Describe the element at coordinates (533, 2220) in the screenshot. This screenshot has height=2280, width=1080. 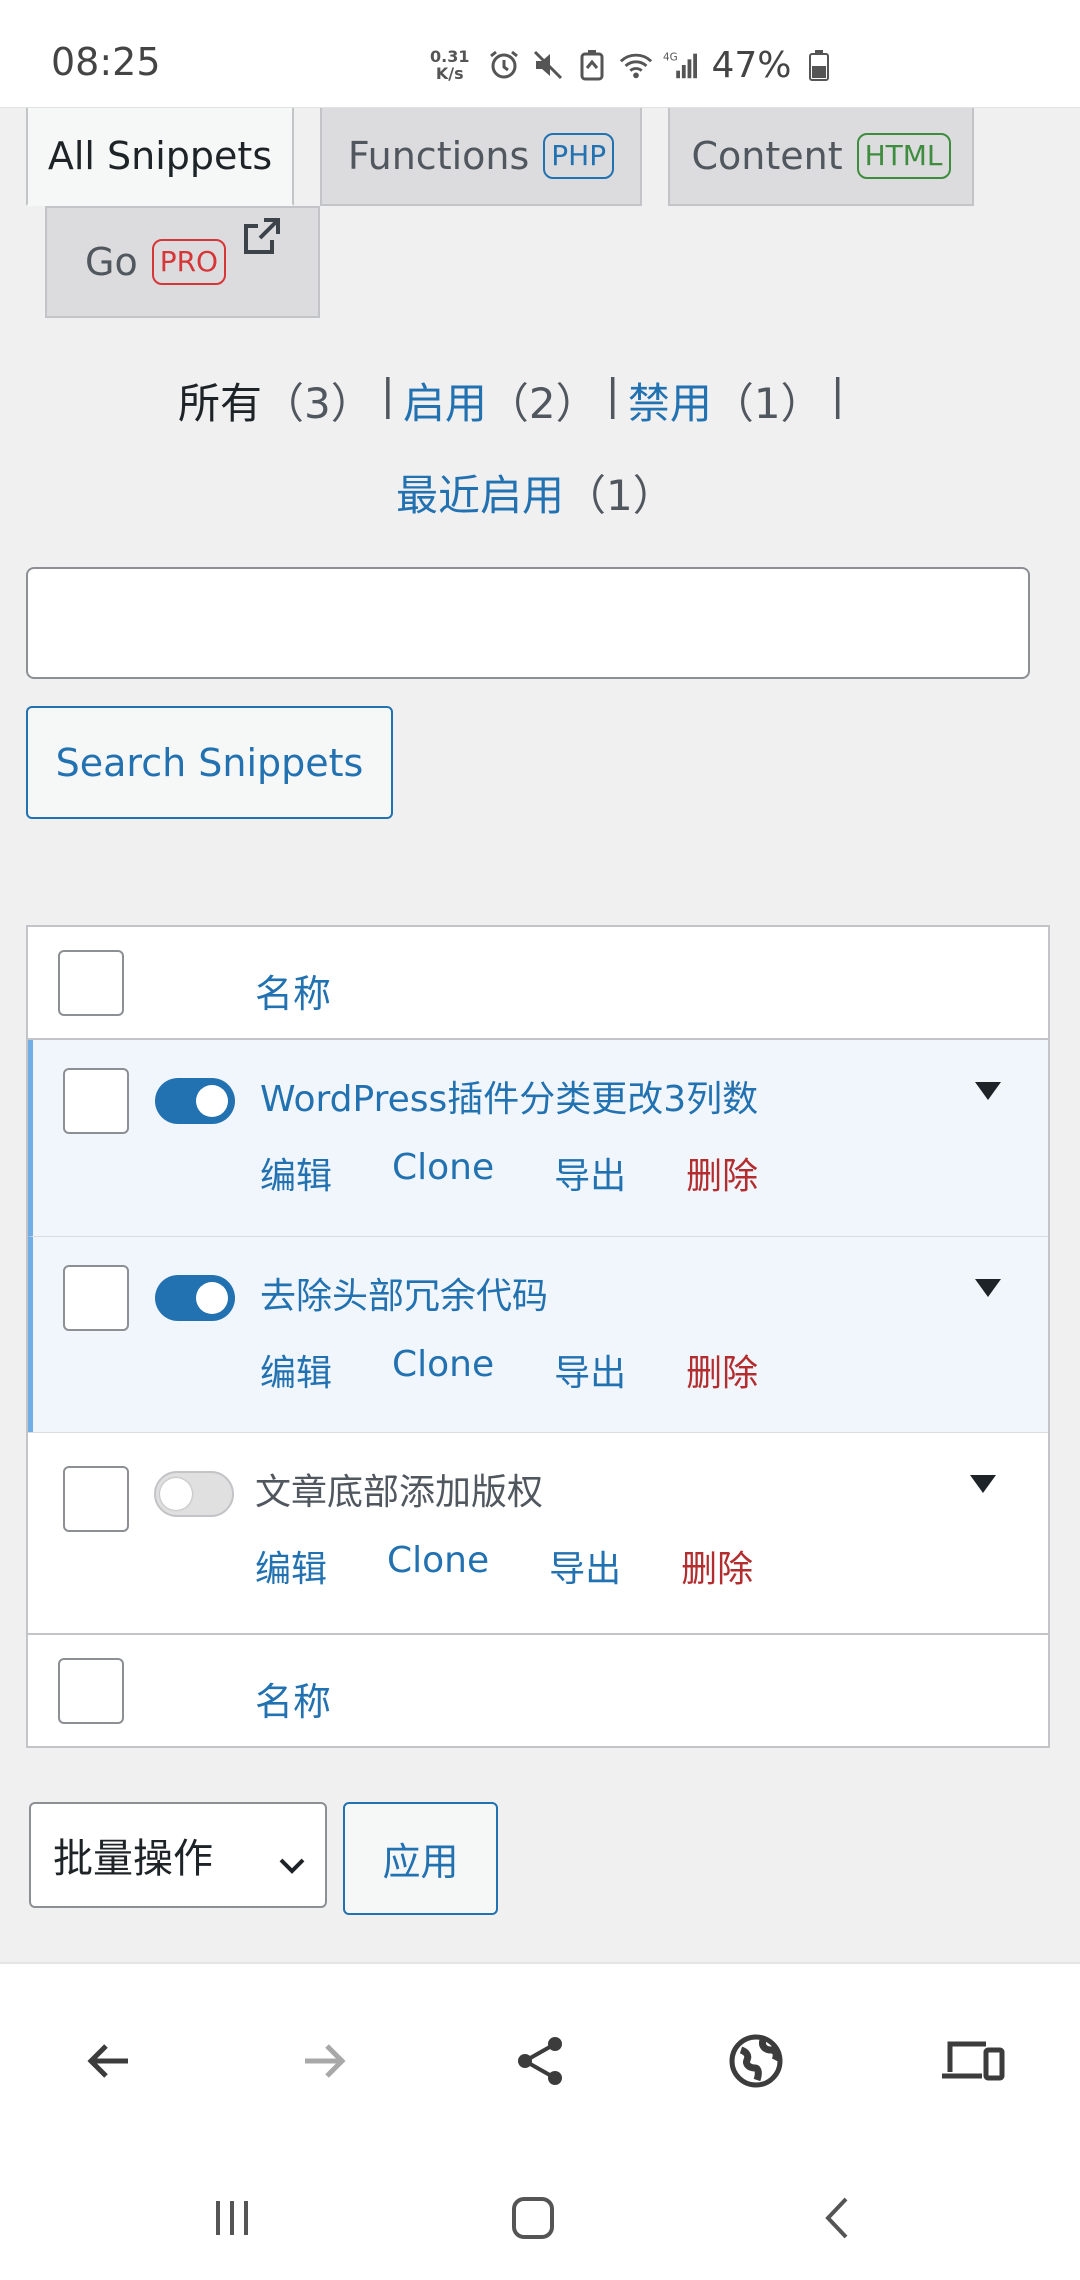
I see `home-icon` at that location.